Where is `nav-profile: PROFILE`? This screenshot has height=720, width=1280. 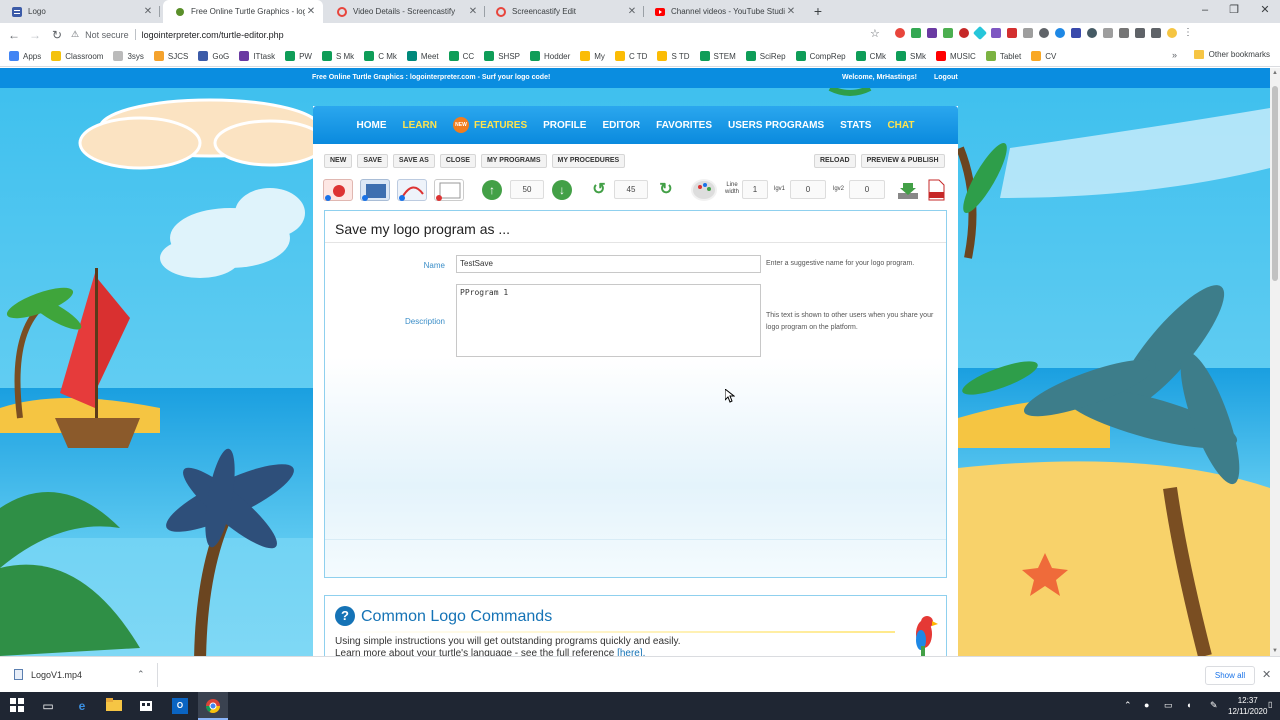 nav-profile: PROFILE is located at coordinates (564, 125).